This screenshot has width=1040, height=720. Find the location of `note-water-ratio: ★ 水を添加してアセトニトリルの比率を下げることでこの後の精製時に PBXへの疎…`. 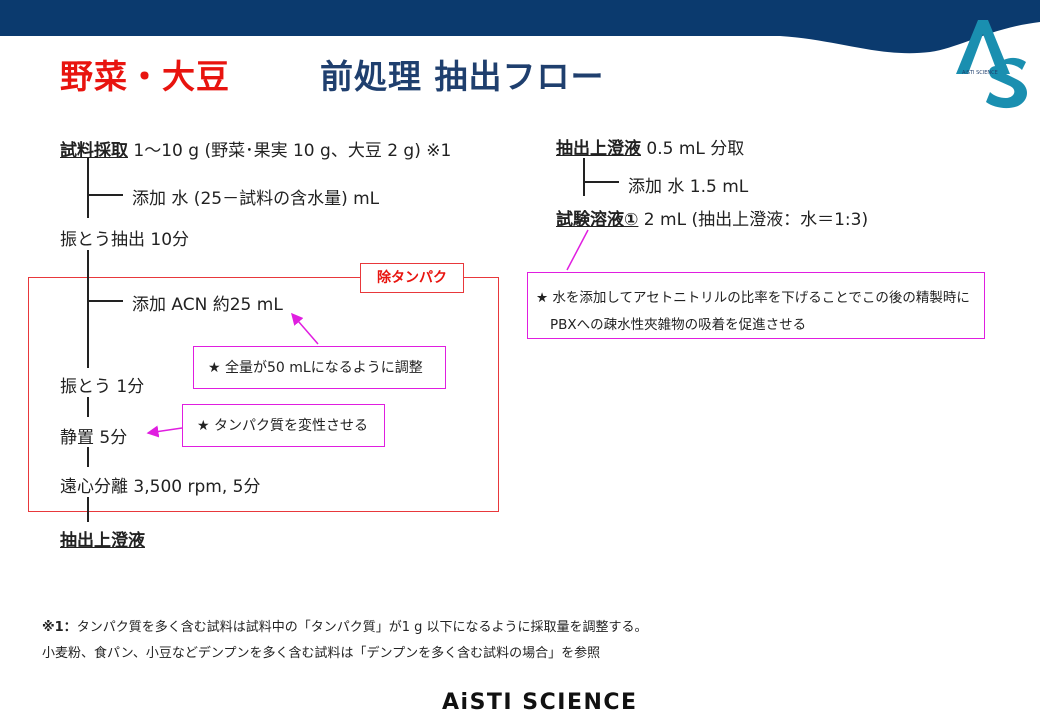

note-water-ratio: ★ 水を添加してアセトニトリルの比率を下げることでこの後の精製時に PBXへの疎… is located at coordinates (756, 305).